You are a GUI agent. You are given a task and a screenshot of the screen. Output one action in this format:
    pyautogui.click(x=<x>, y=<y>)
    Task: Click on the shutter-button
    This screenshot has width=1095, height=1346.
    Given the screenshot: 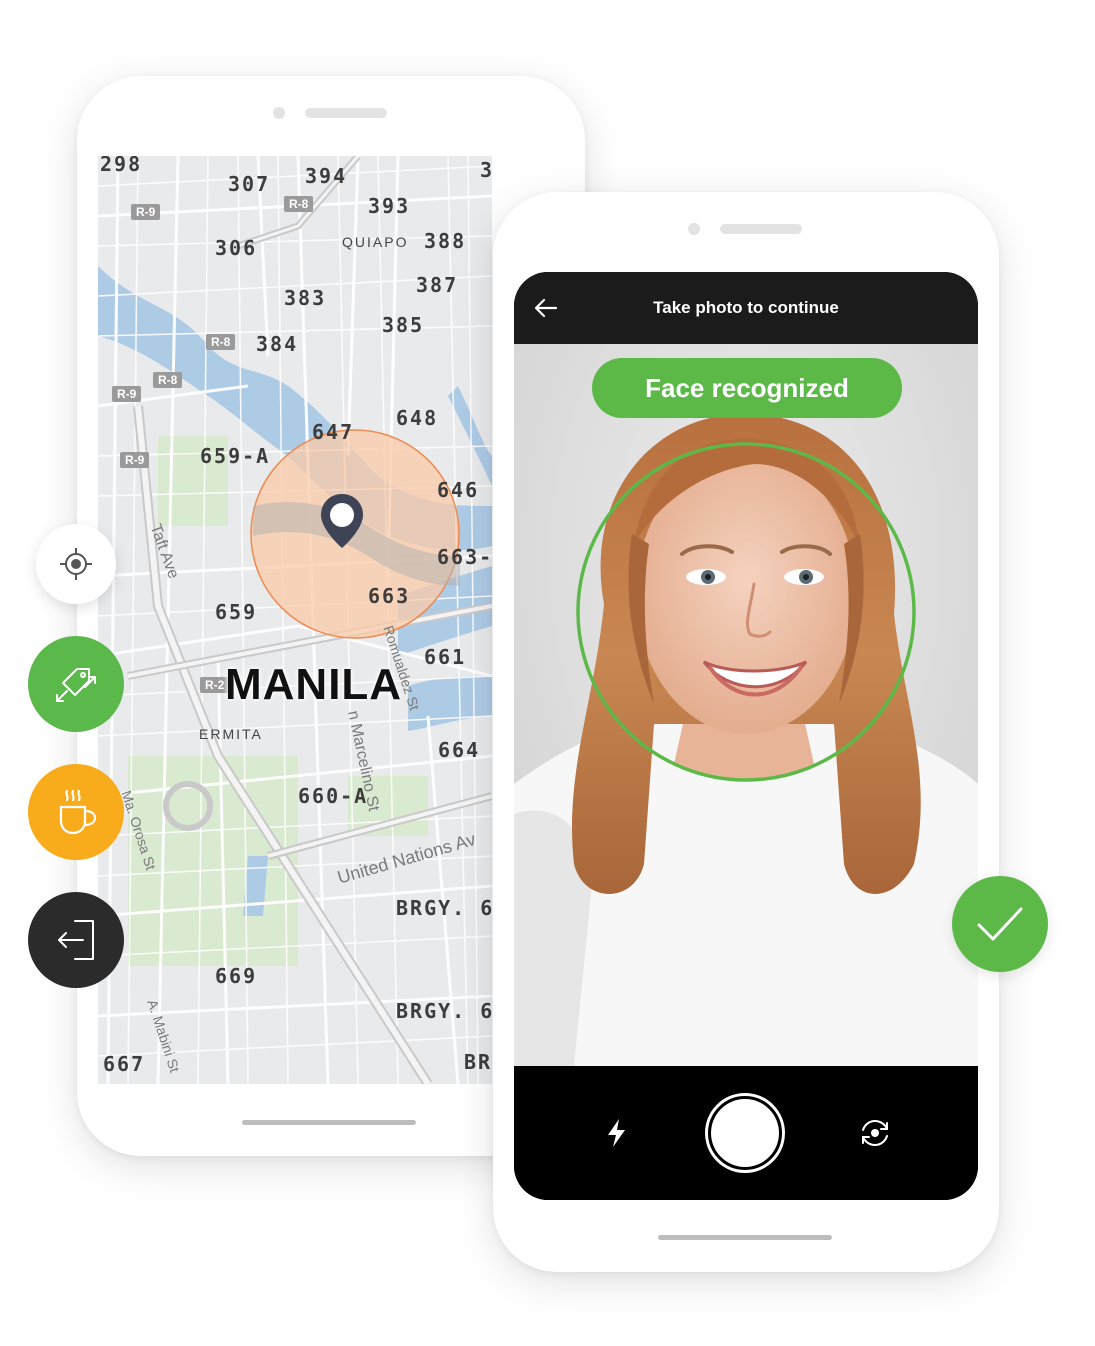 What is the action you would take?
    pyautogui.click(x=745, y=1133)
    